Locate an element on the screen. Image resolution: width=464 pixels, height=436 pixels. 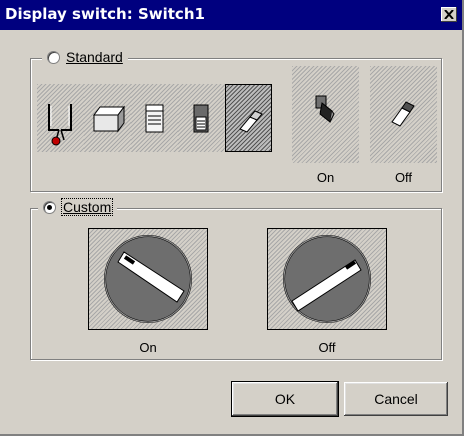
window-title: Display switch: Switch1 is located at coordinates (105, 14).